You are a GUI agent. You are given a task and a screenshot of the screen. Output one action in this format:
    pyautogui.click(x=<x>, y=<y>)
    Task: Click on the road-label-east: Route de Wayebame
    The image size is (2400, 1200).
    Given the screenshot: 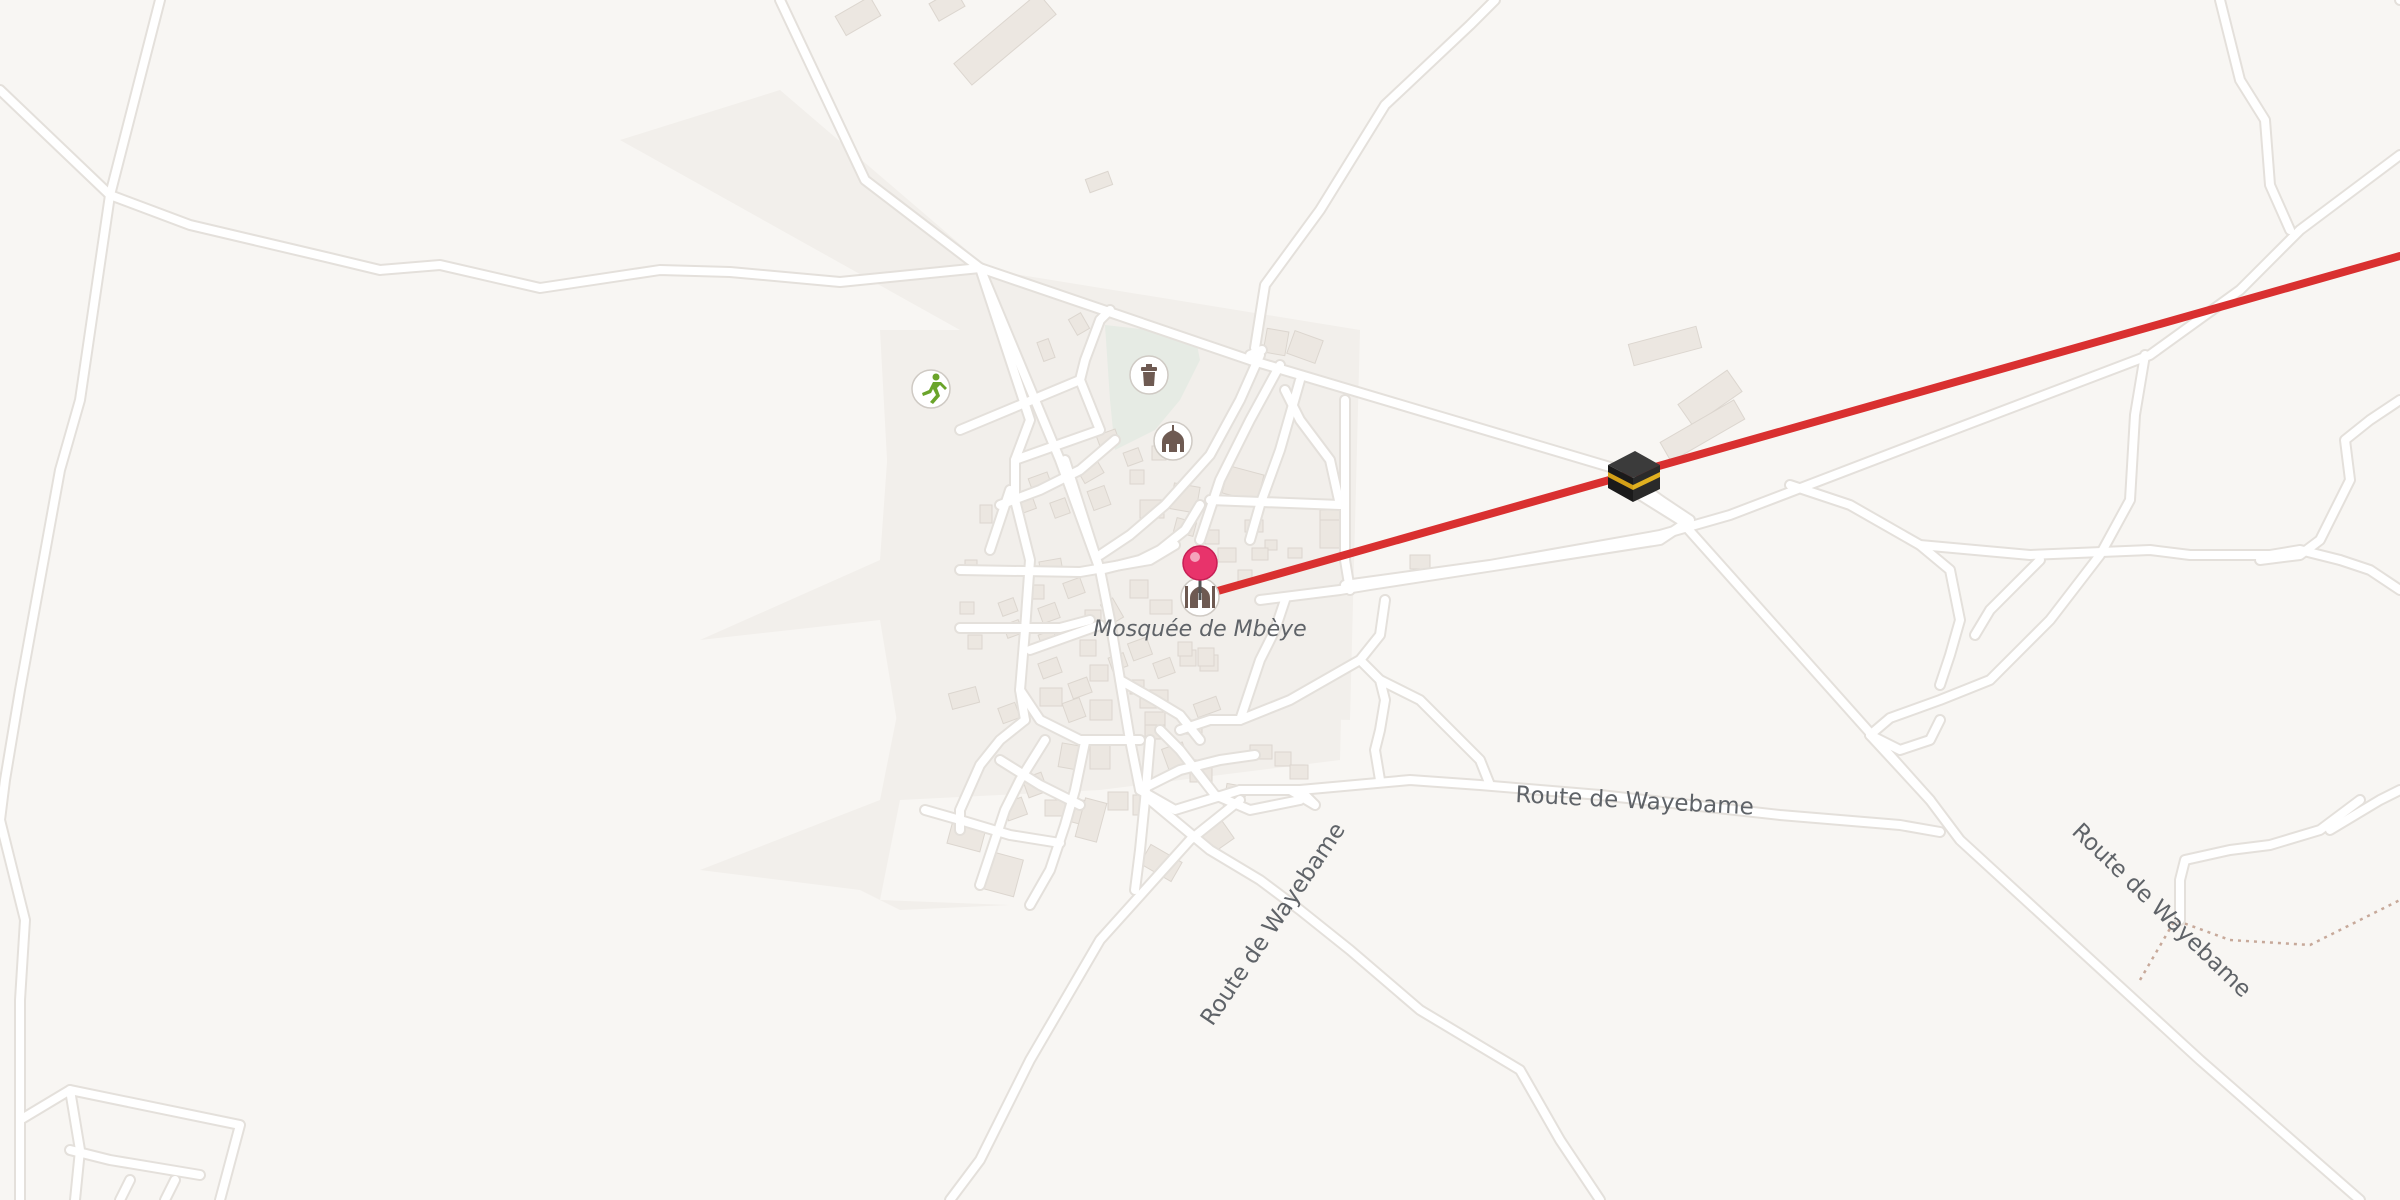 What is the action you would take?
    pyautogui.click(x=1635, y=801)
    